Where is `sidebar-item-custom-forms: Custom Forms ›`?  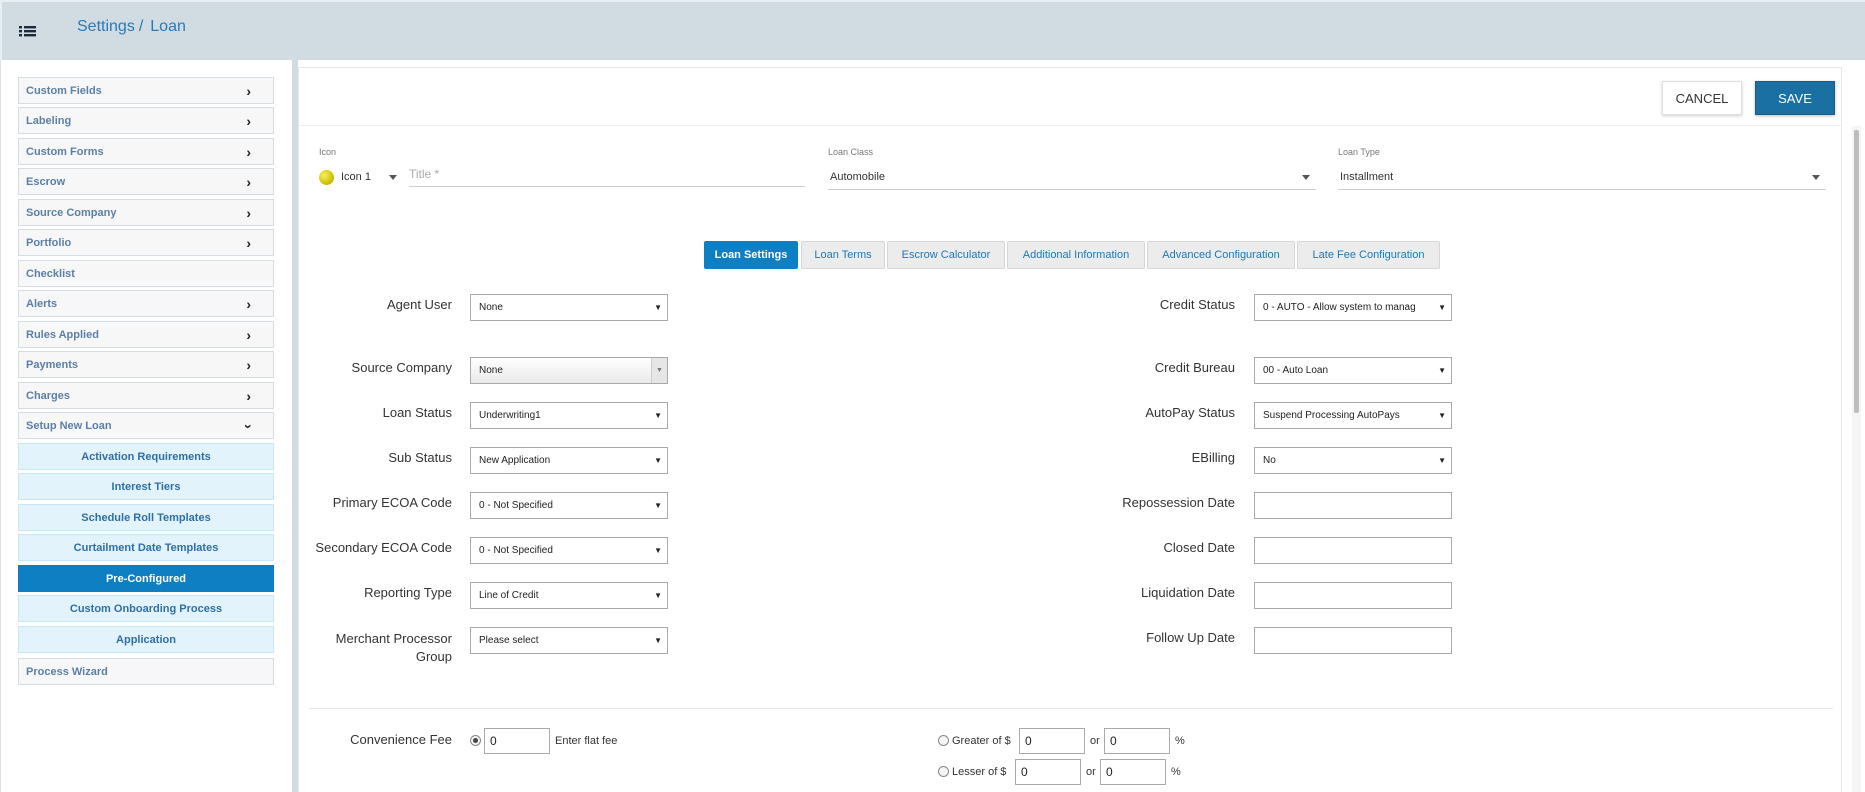
sidebar-item-custom-forms: Custom Forms › is located at coordinates (146, 151).